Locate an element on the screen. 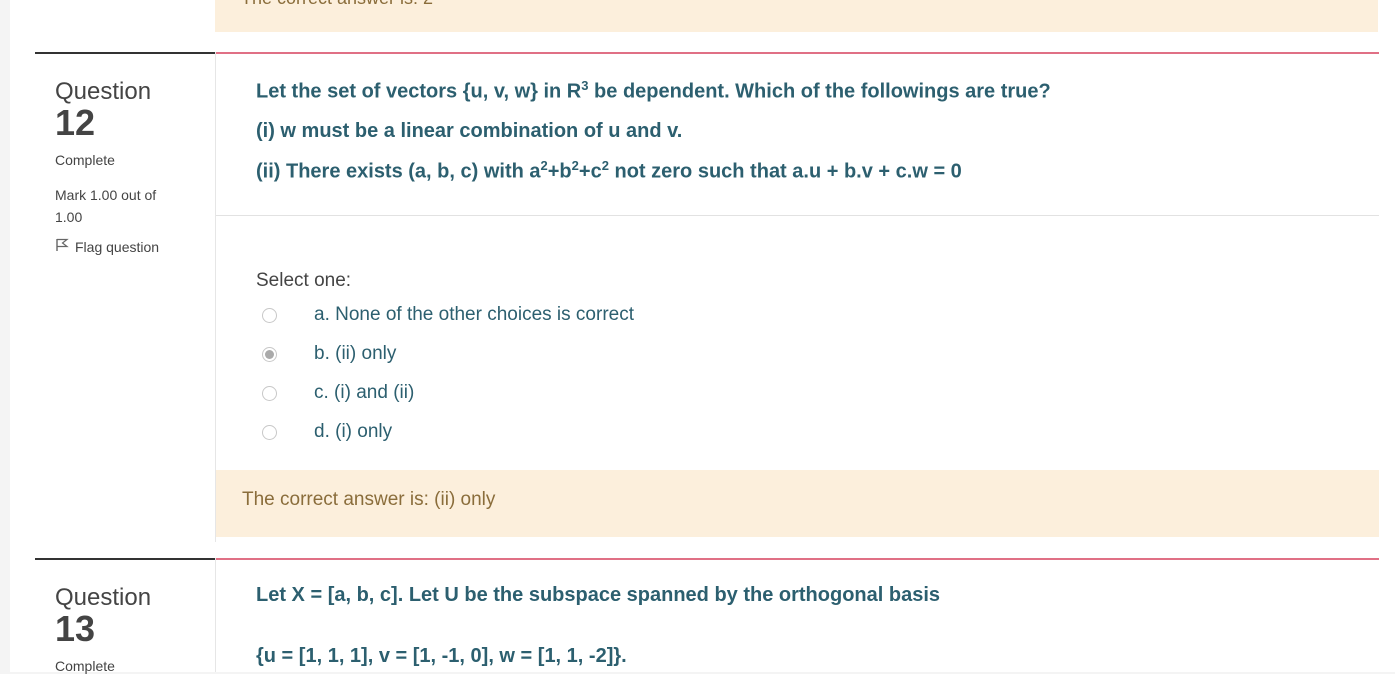 The image size is (1395, 674). answer-feedback-text: The correct answer is: (ii) only is located at coordinates (369, 499).